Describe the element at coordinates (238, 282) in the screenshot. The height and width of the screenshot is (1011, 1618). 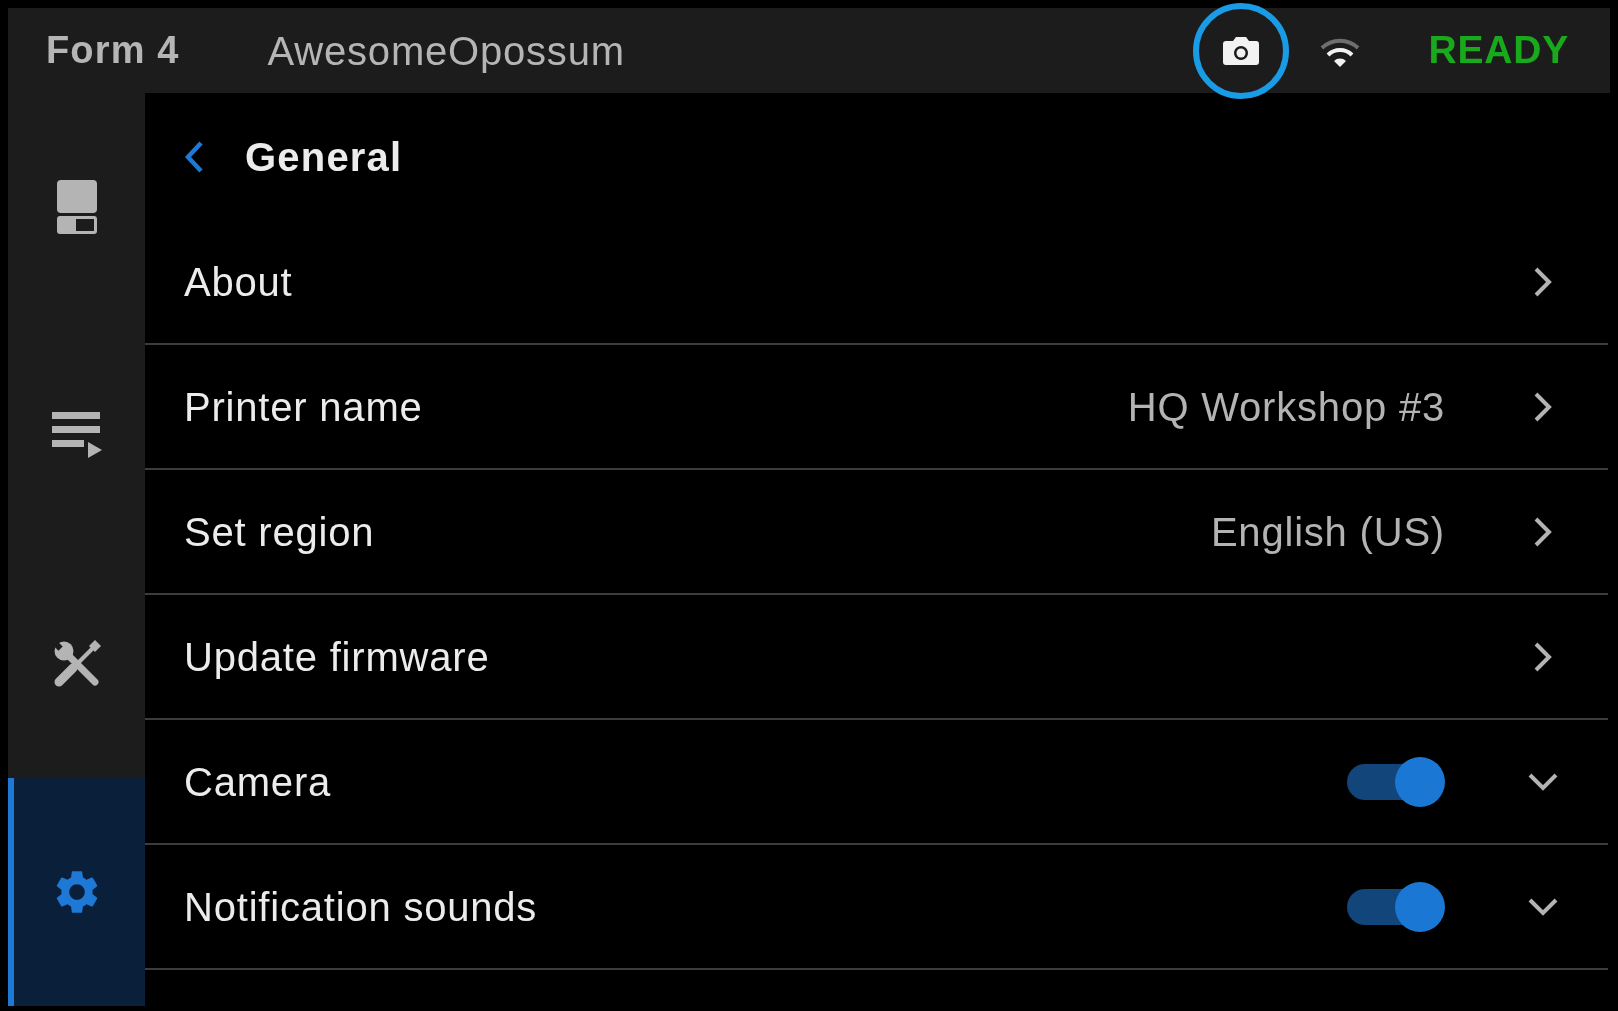
I see `setting-label: About` at that location.